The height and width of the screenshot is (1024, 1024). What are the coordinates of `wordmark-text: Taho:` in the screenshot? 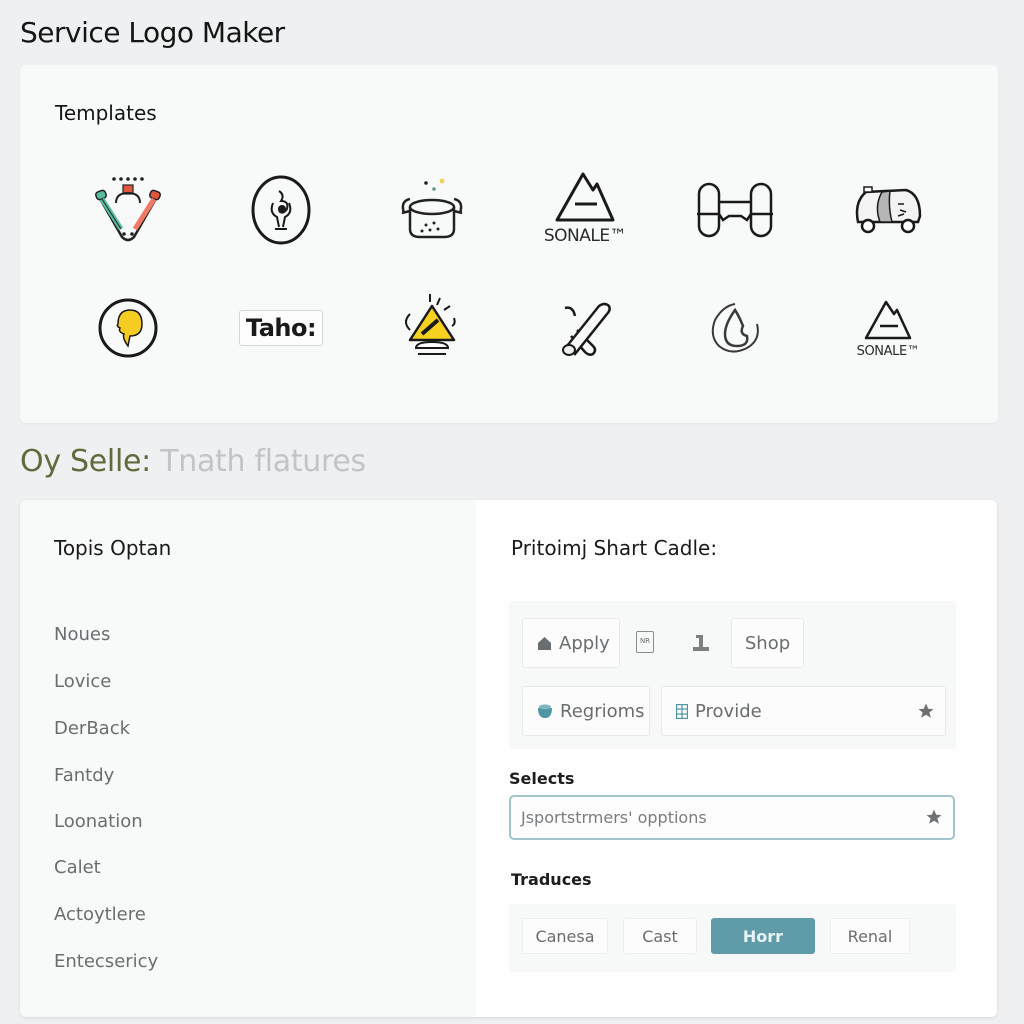 It's located at (281, 328).